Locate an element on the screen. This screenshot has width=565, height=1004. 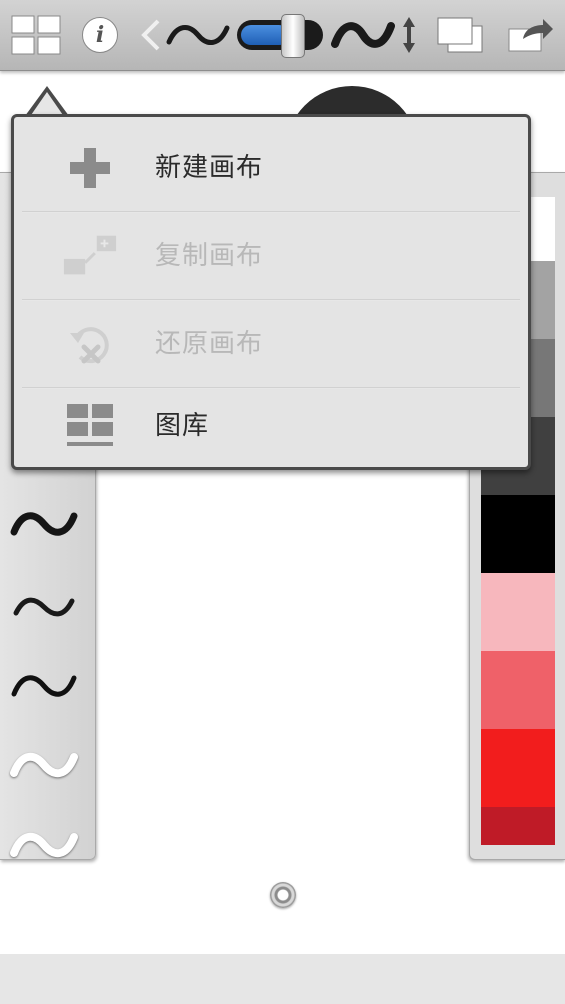
menu-item-revert-canvas: 还原画布 is located at coordinates (271, 344).